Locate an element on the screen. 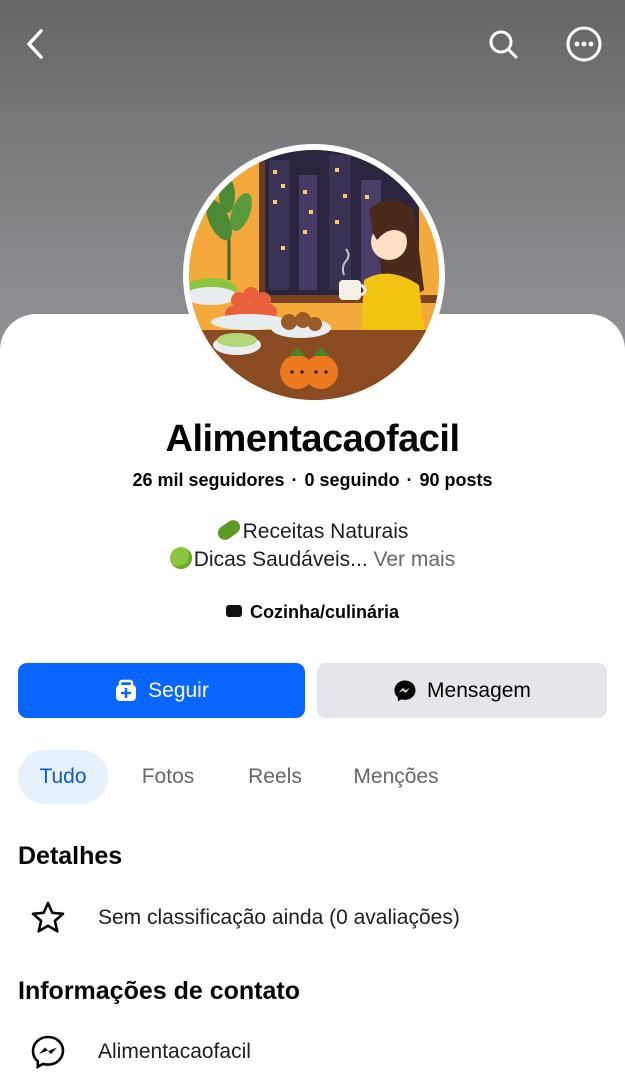  top-bar is located at coordinates (312, 45).